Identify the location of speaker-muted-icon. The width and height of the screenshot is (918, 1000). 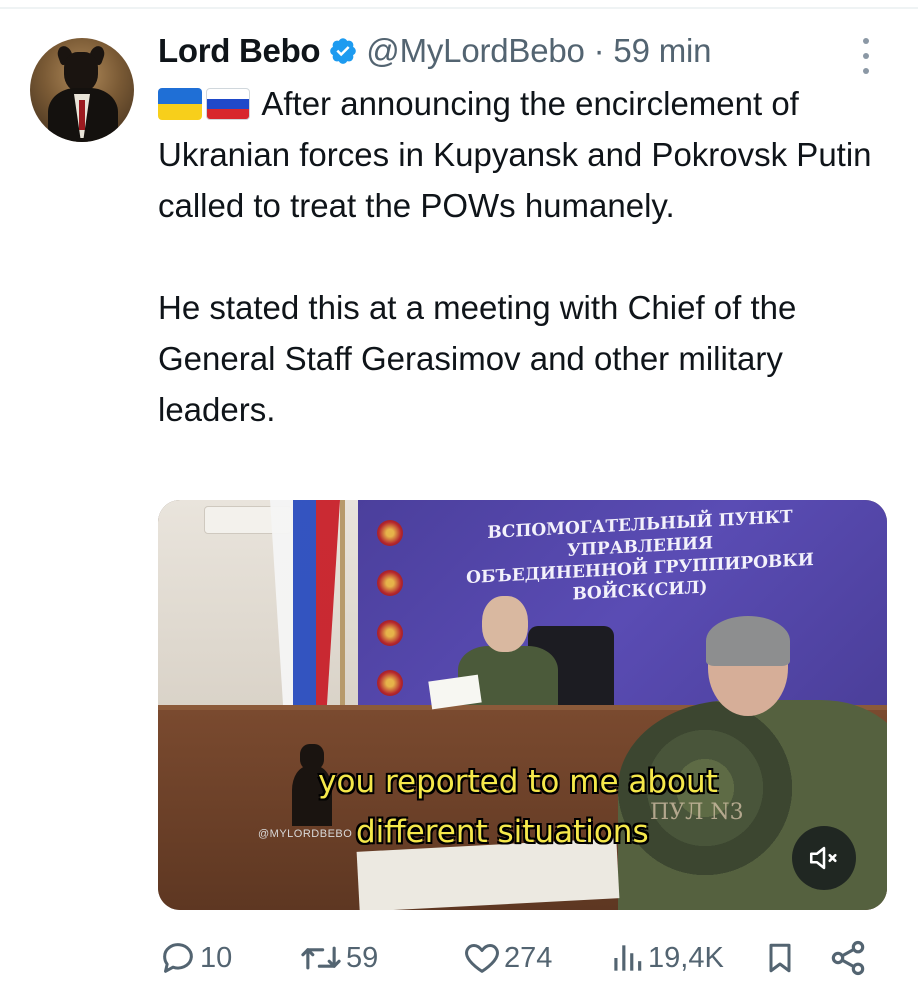
(823, 858).